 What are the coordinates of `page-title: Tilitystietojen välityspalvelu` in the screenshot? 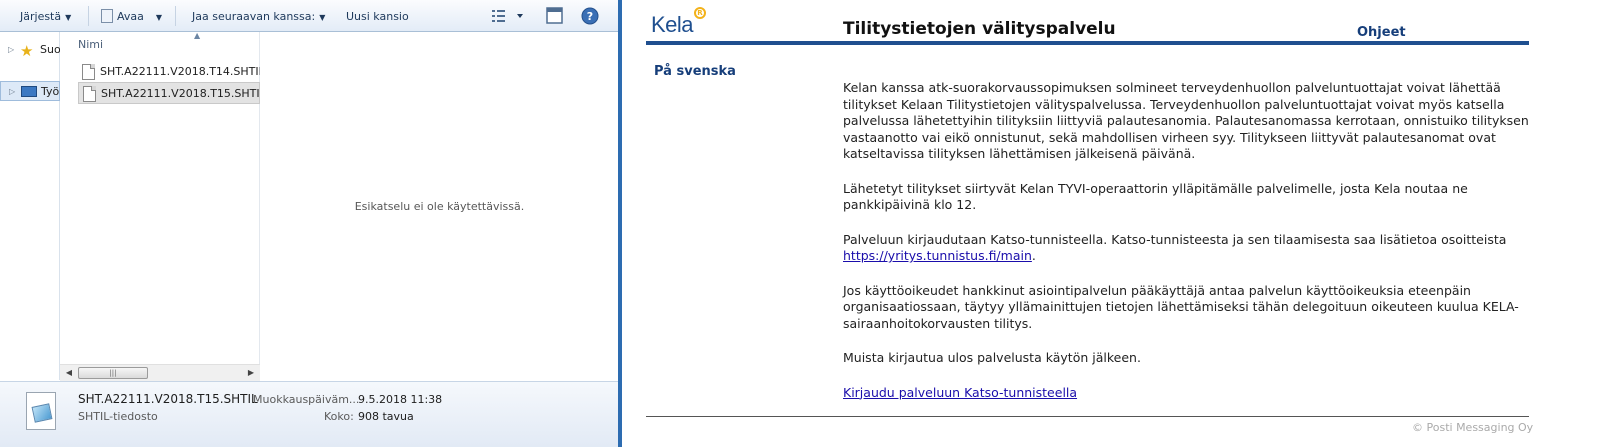 It's located at (979, 29).